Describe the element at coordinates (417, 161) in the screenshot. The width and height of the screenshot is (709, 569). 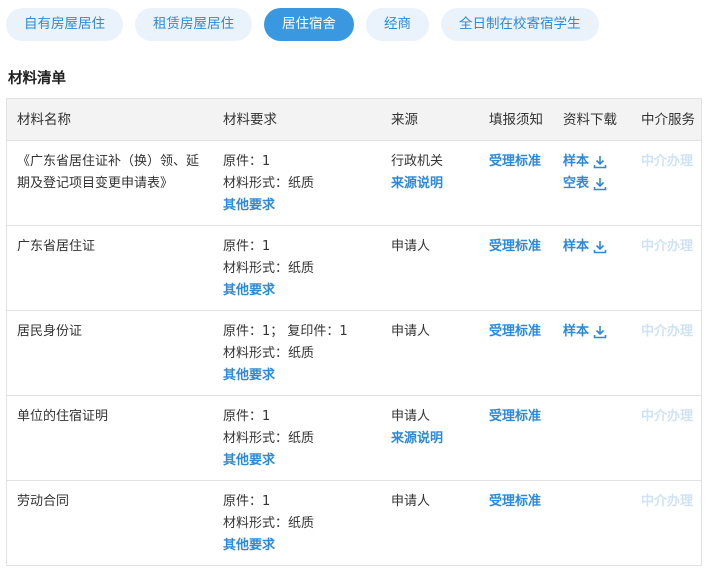
I see `source-text: 行政机关` at that location.